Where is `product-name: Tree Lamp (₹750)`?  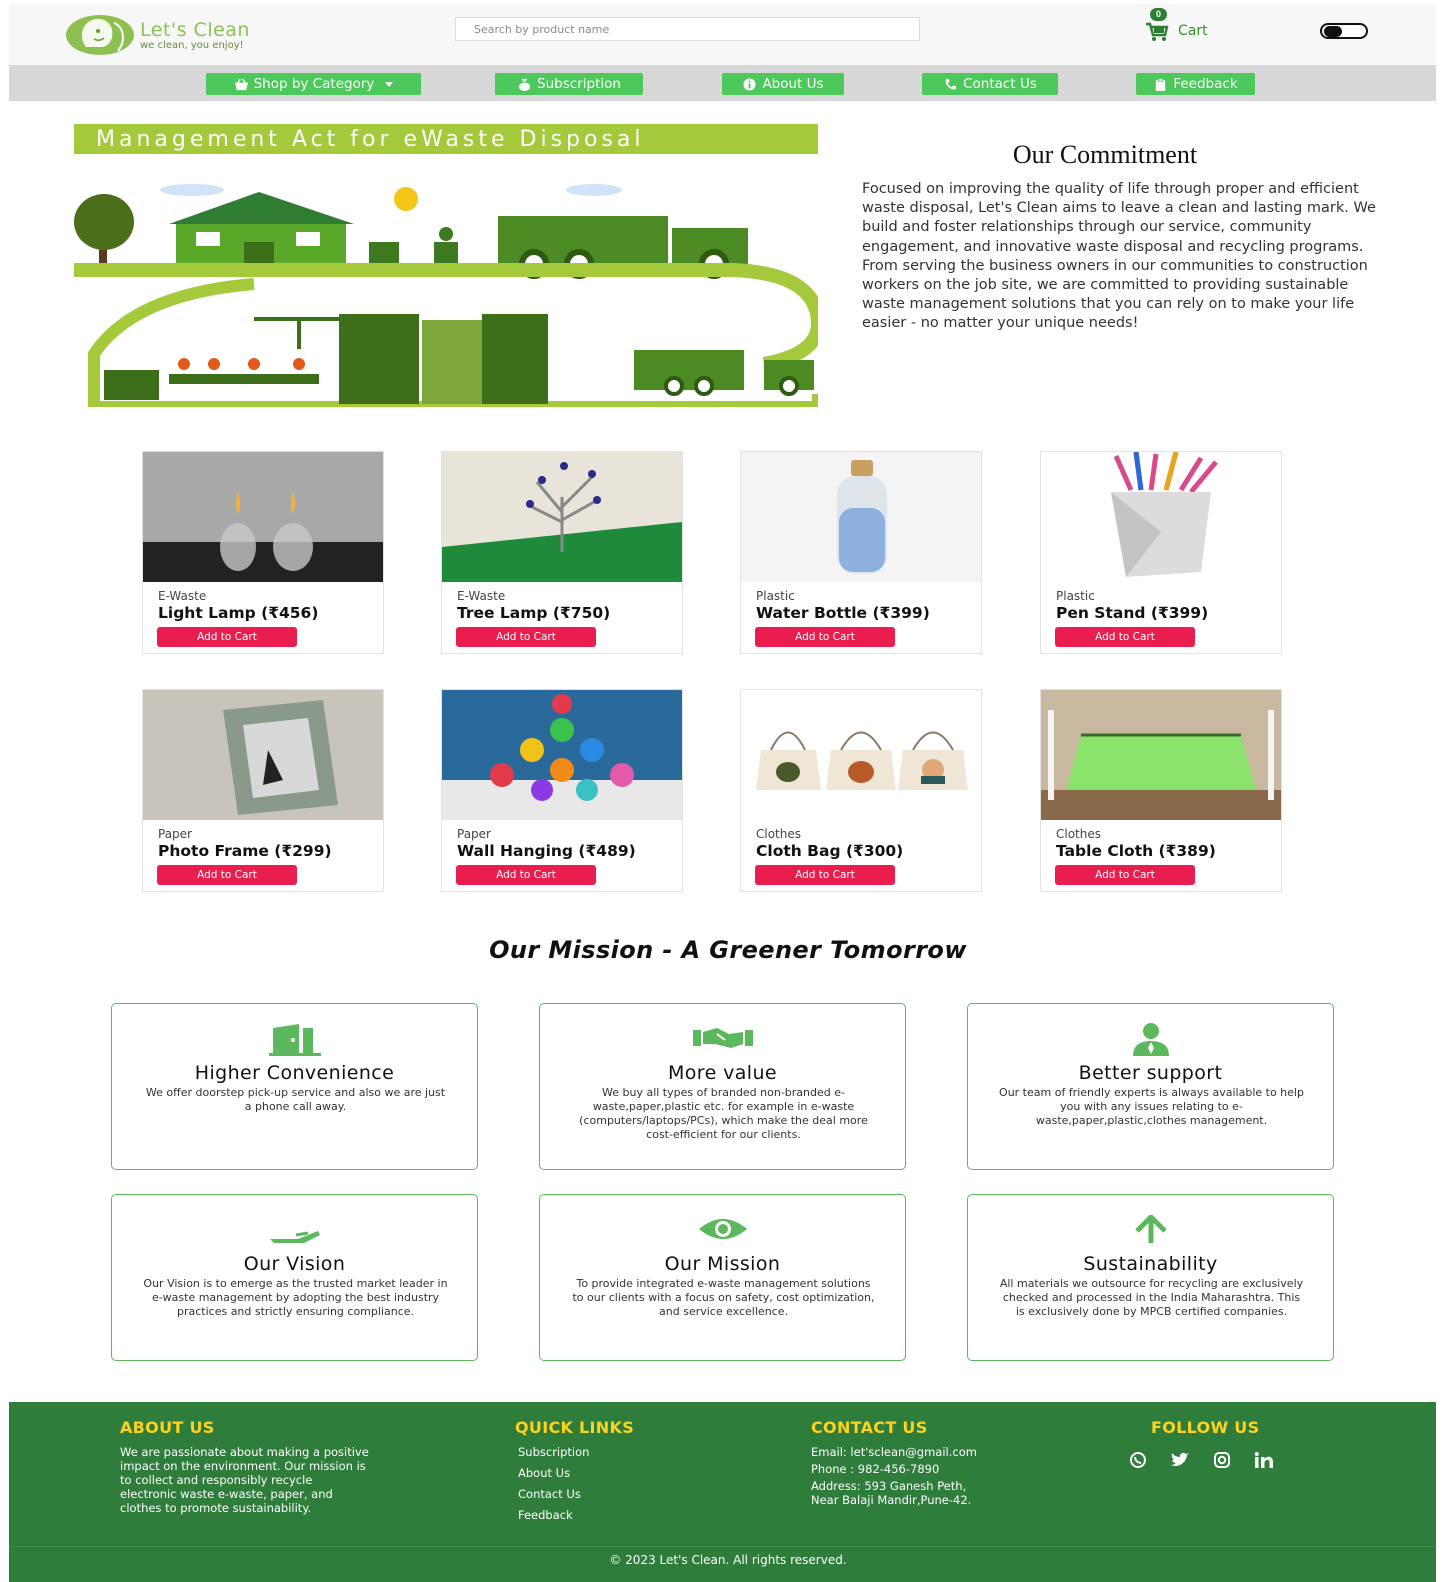 product-name: Tree Lamp (₹750) is located at coordinates (534, 613).